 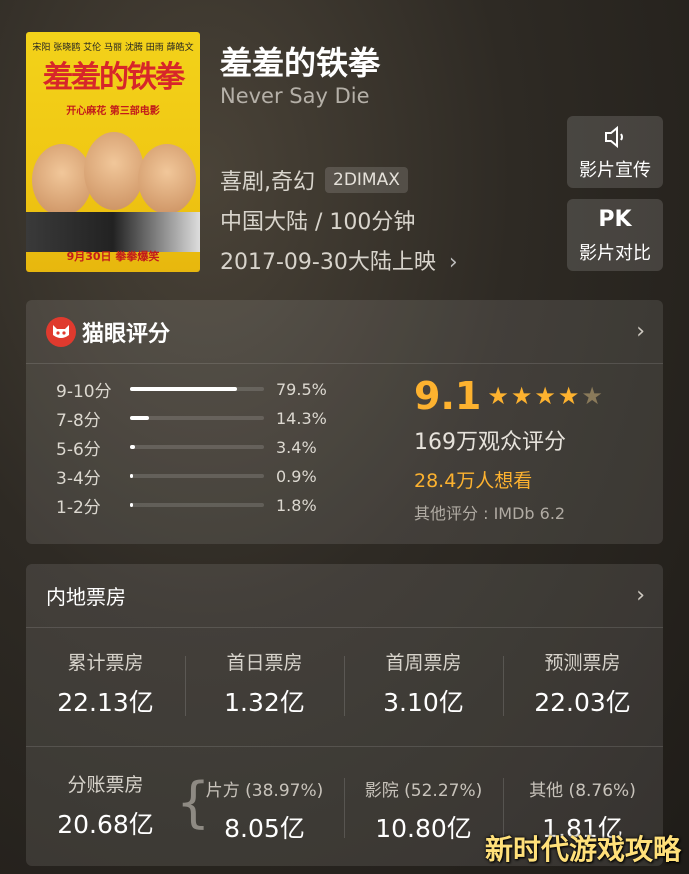 What do you see at coordinates (296, 447) in the screenshot?
I see `rating-bucket-percent: 3.4%` at bounding box center [296, 447].